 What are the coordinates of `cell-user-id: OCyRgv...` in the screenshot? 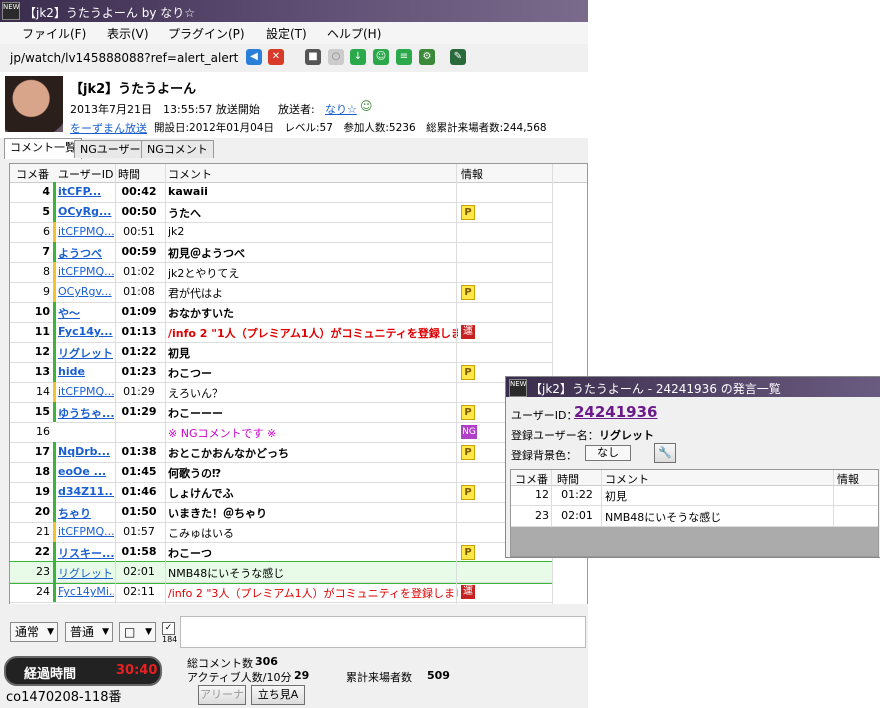 It's located at (86, 291).